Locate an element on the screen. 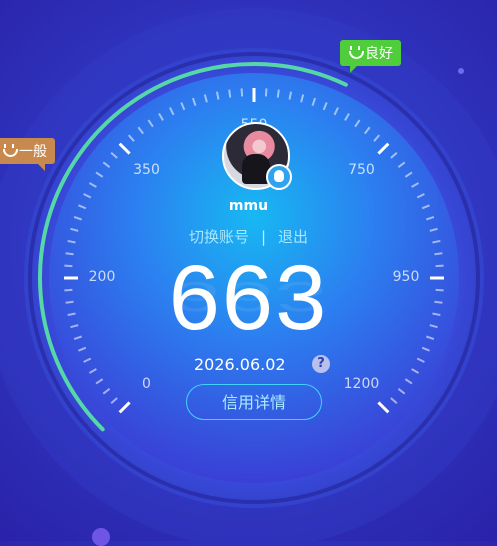 The height and width of the screenshot is (546, 497). scale-label-750: 750 is located at coordinates (361, 169).